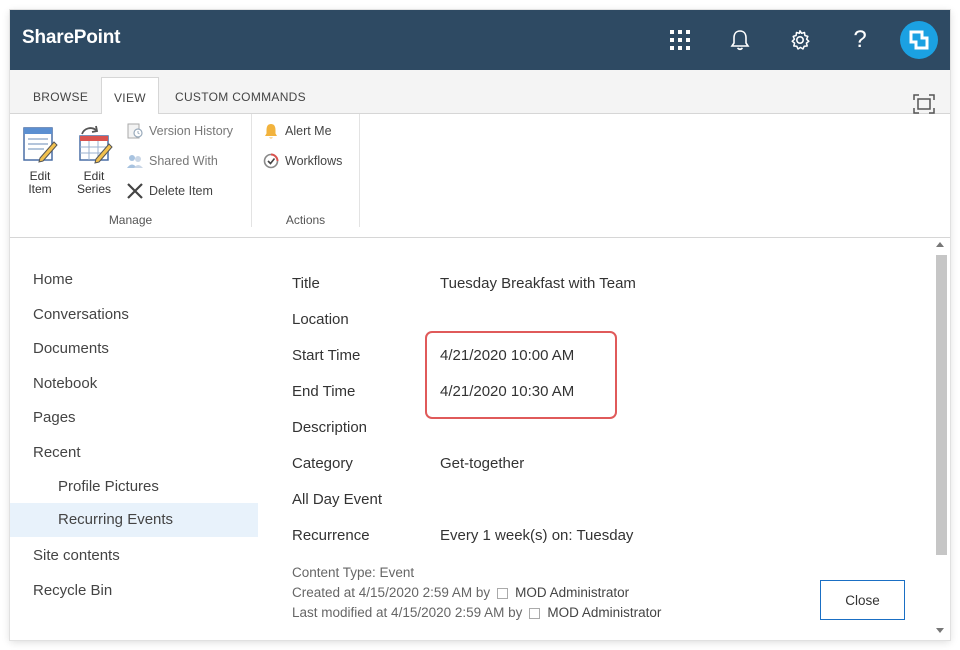 The width and height of the screenshot is (960, 650). I want to click on tab-browse: BROWSE, so click(60, 91).